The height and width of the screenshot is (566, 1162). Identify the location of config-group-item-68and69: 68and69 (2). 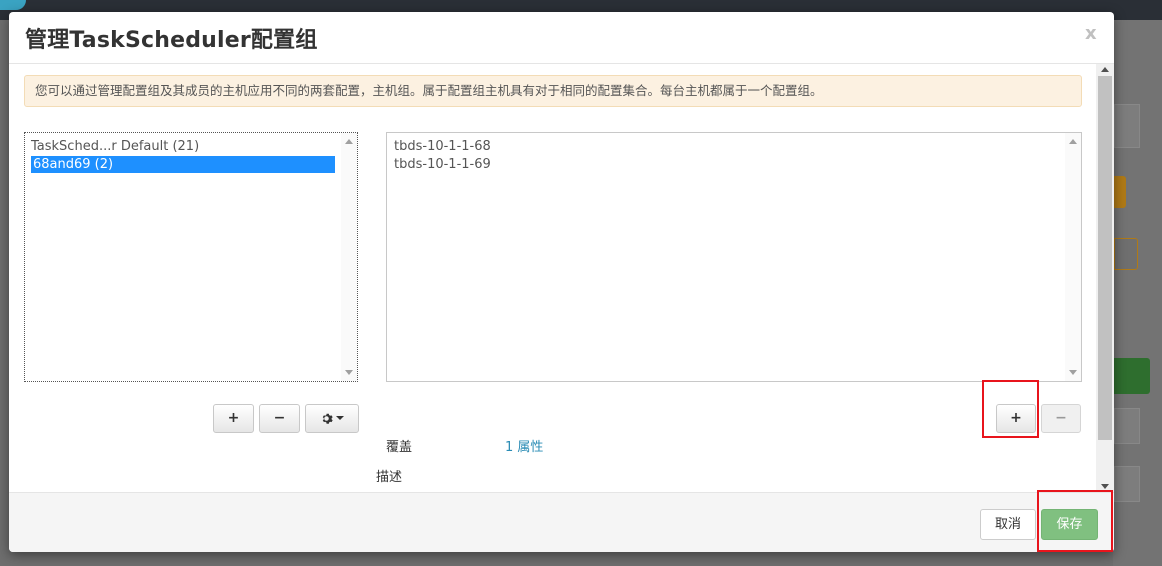
(183, 164).